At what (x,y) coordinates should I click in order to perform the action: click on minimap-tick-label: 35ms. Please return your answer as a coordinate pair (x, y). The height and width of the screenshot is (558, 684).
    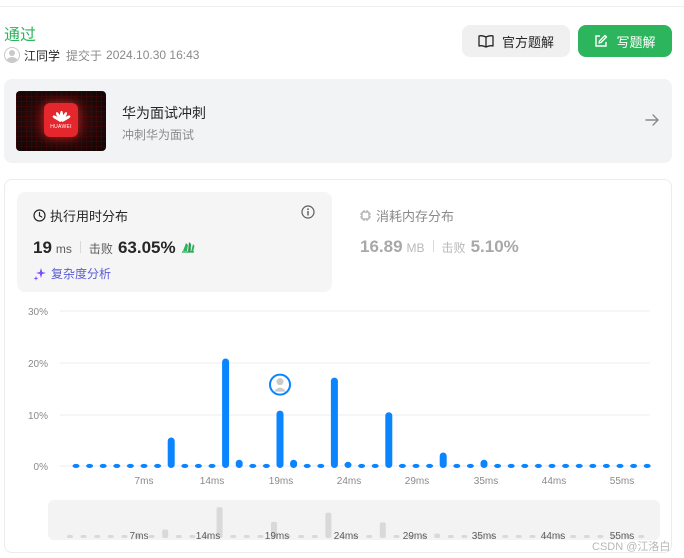
    Looking at the image, I should click on (484, 536).